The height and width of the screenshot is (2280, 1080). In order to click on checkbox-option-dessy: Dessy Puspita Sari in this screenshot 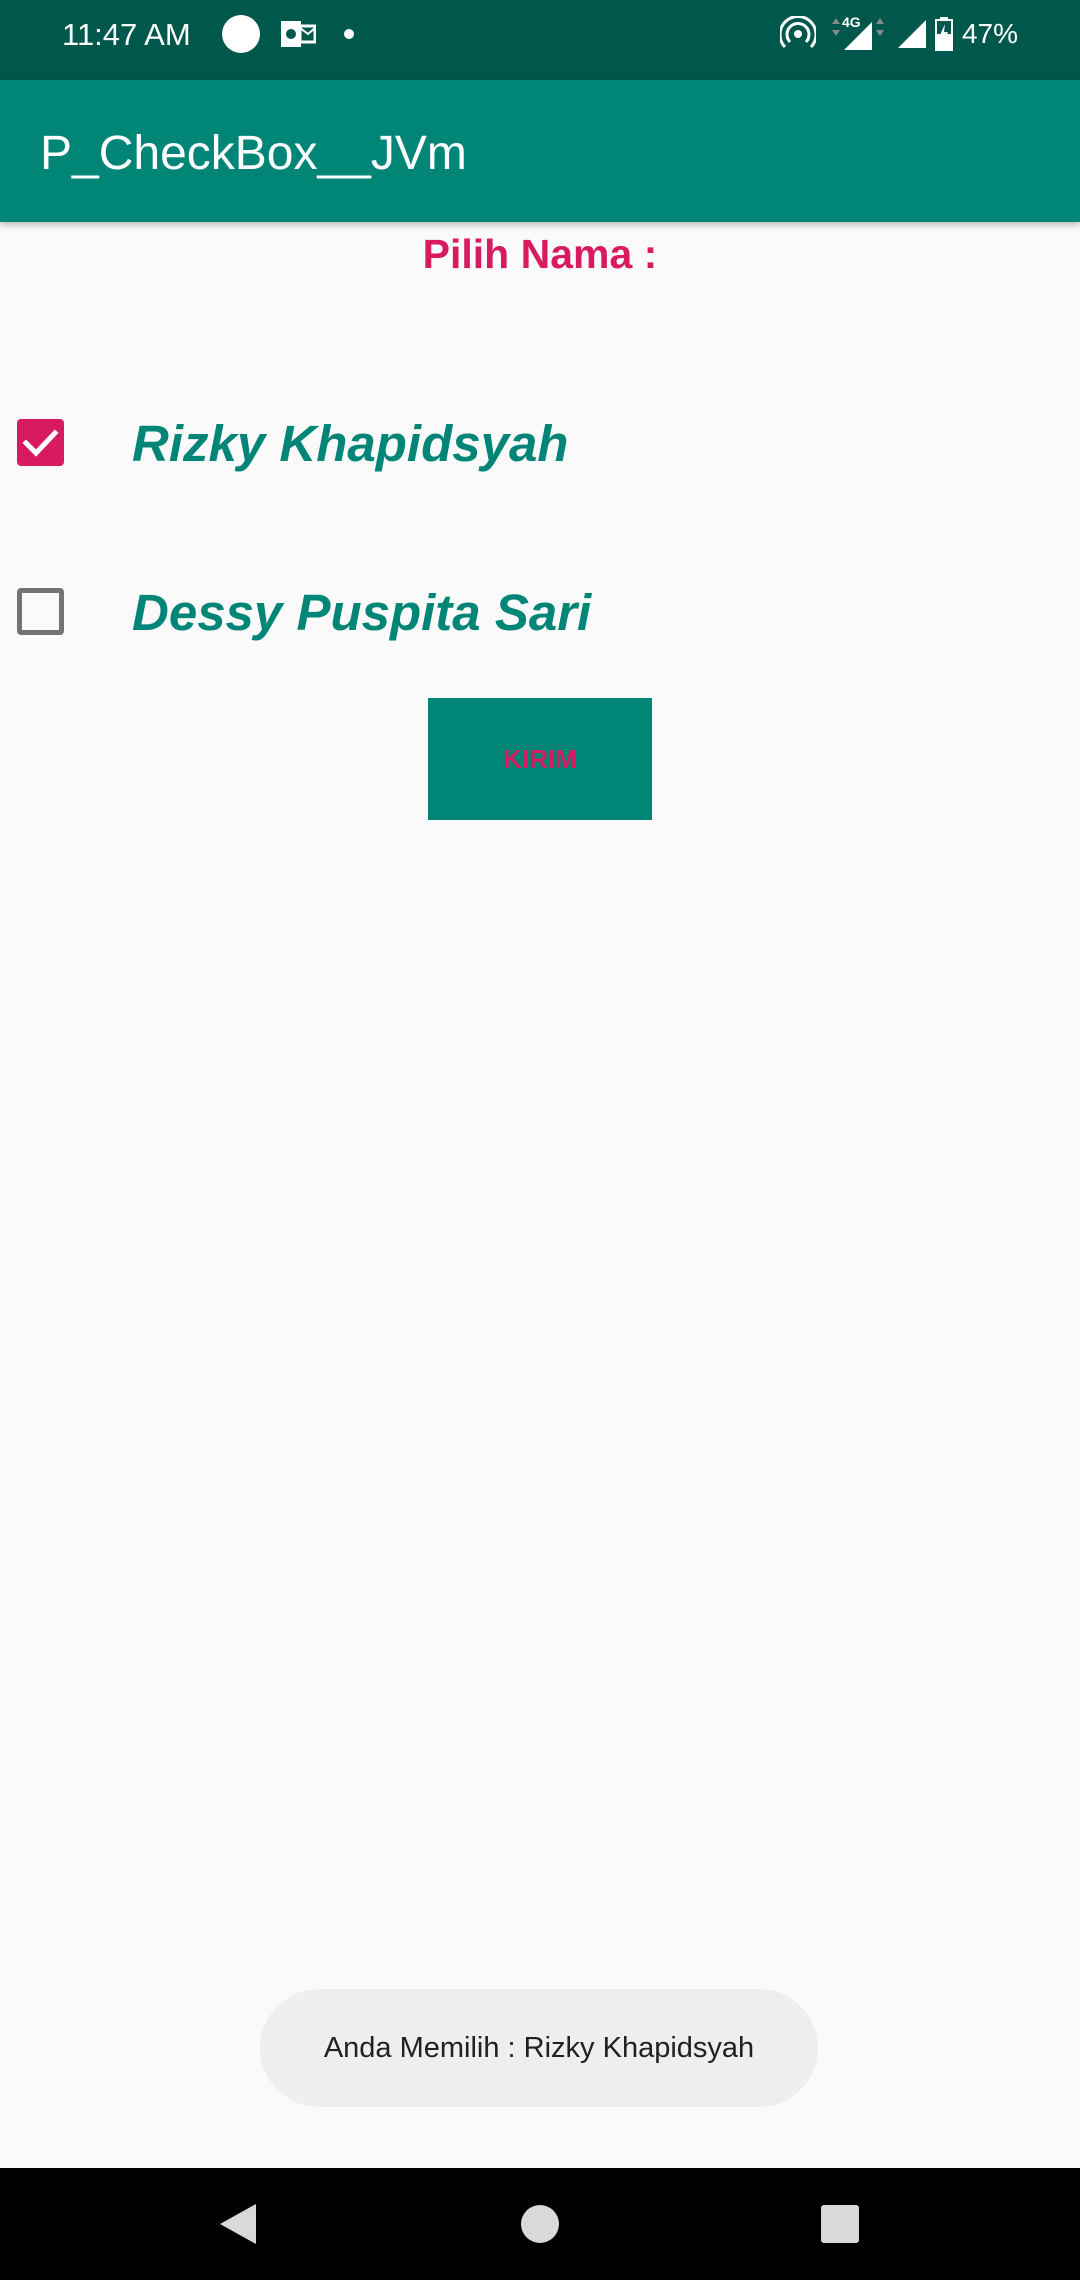, I will do `click(540, 612)`.